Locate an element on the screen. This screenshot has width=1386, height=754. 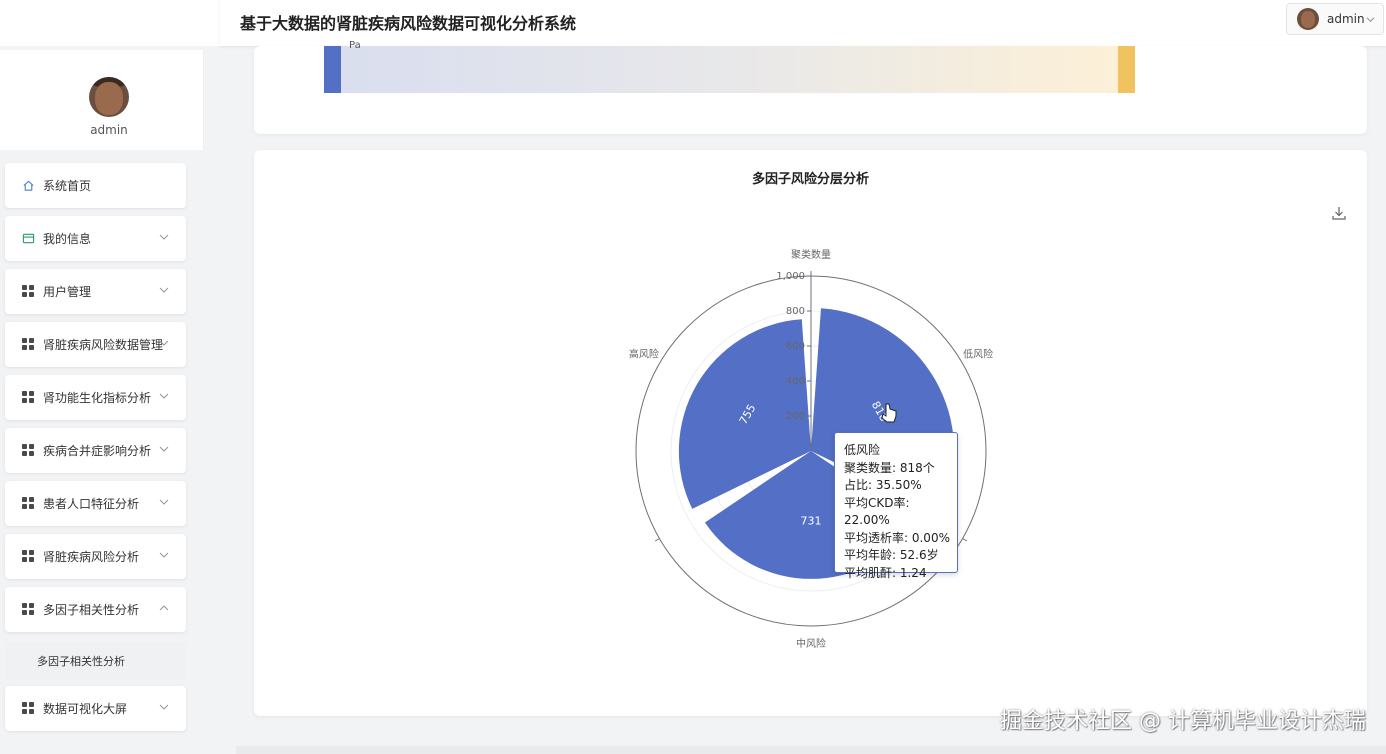
gradient-chart-card: Pa is located at coordinates (810, 87).